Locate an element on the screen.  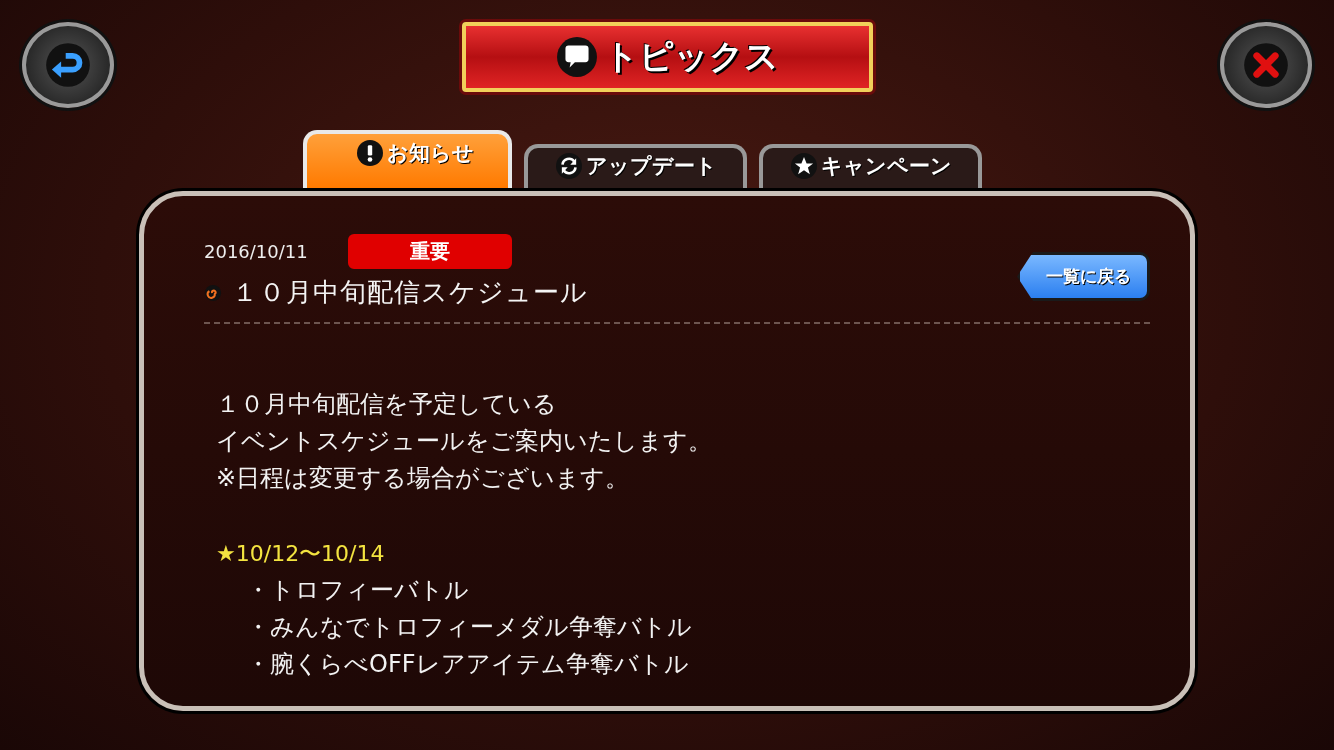
importance-badge: 重要 is located at coordinates (429, 251).